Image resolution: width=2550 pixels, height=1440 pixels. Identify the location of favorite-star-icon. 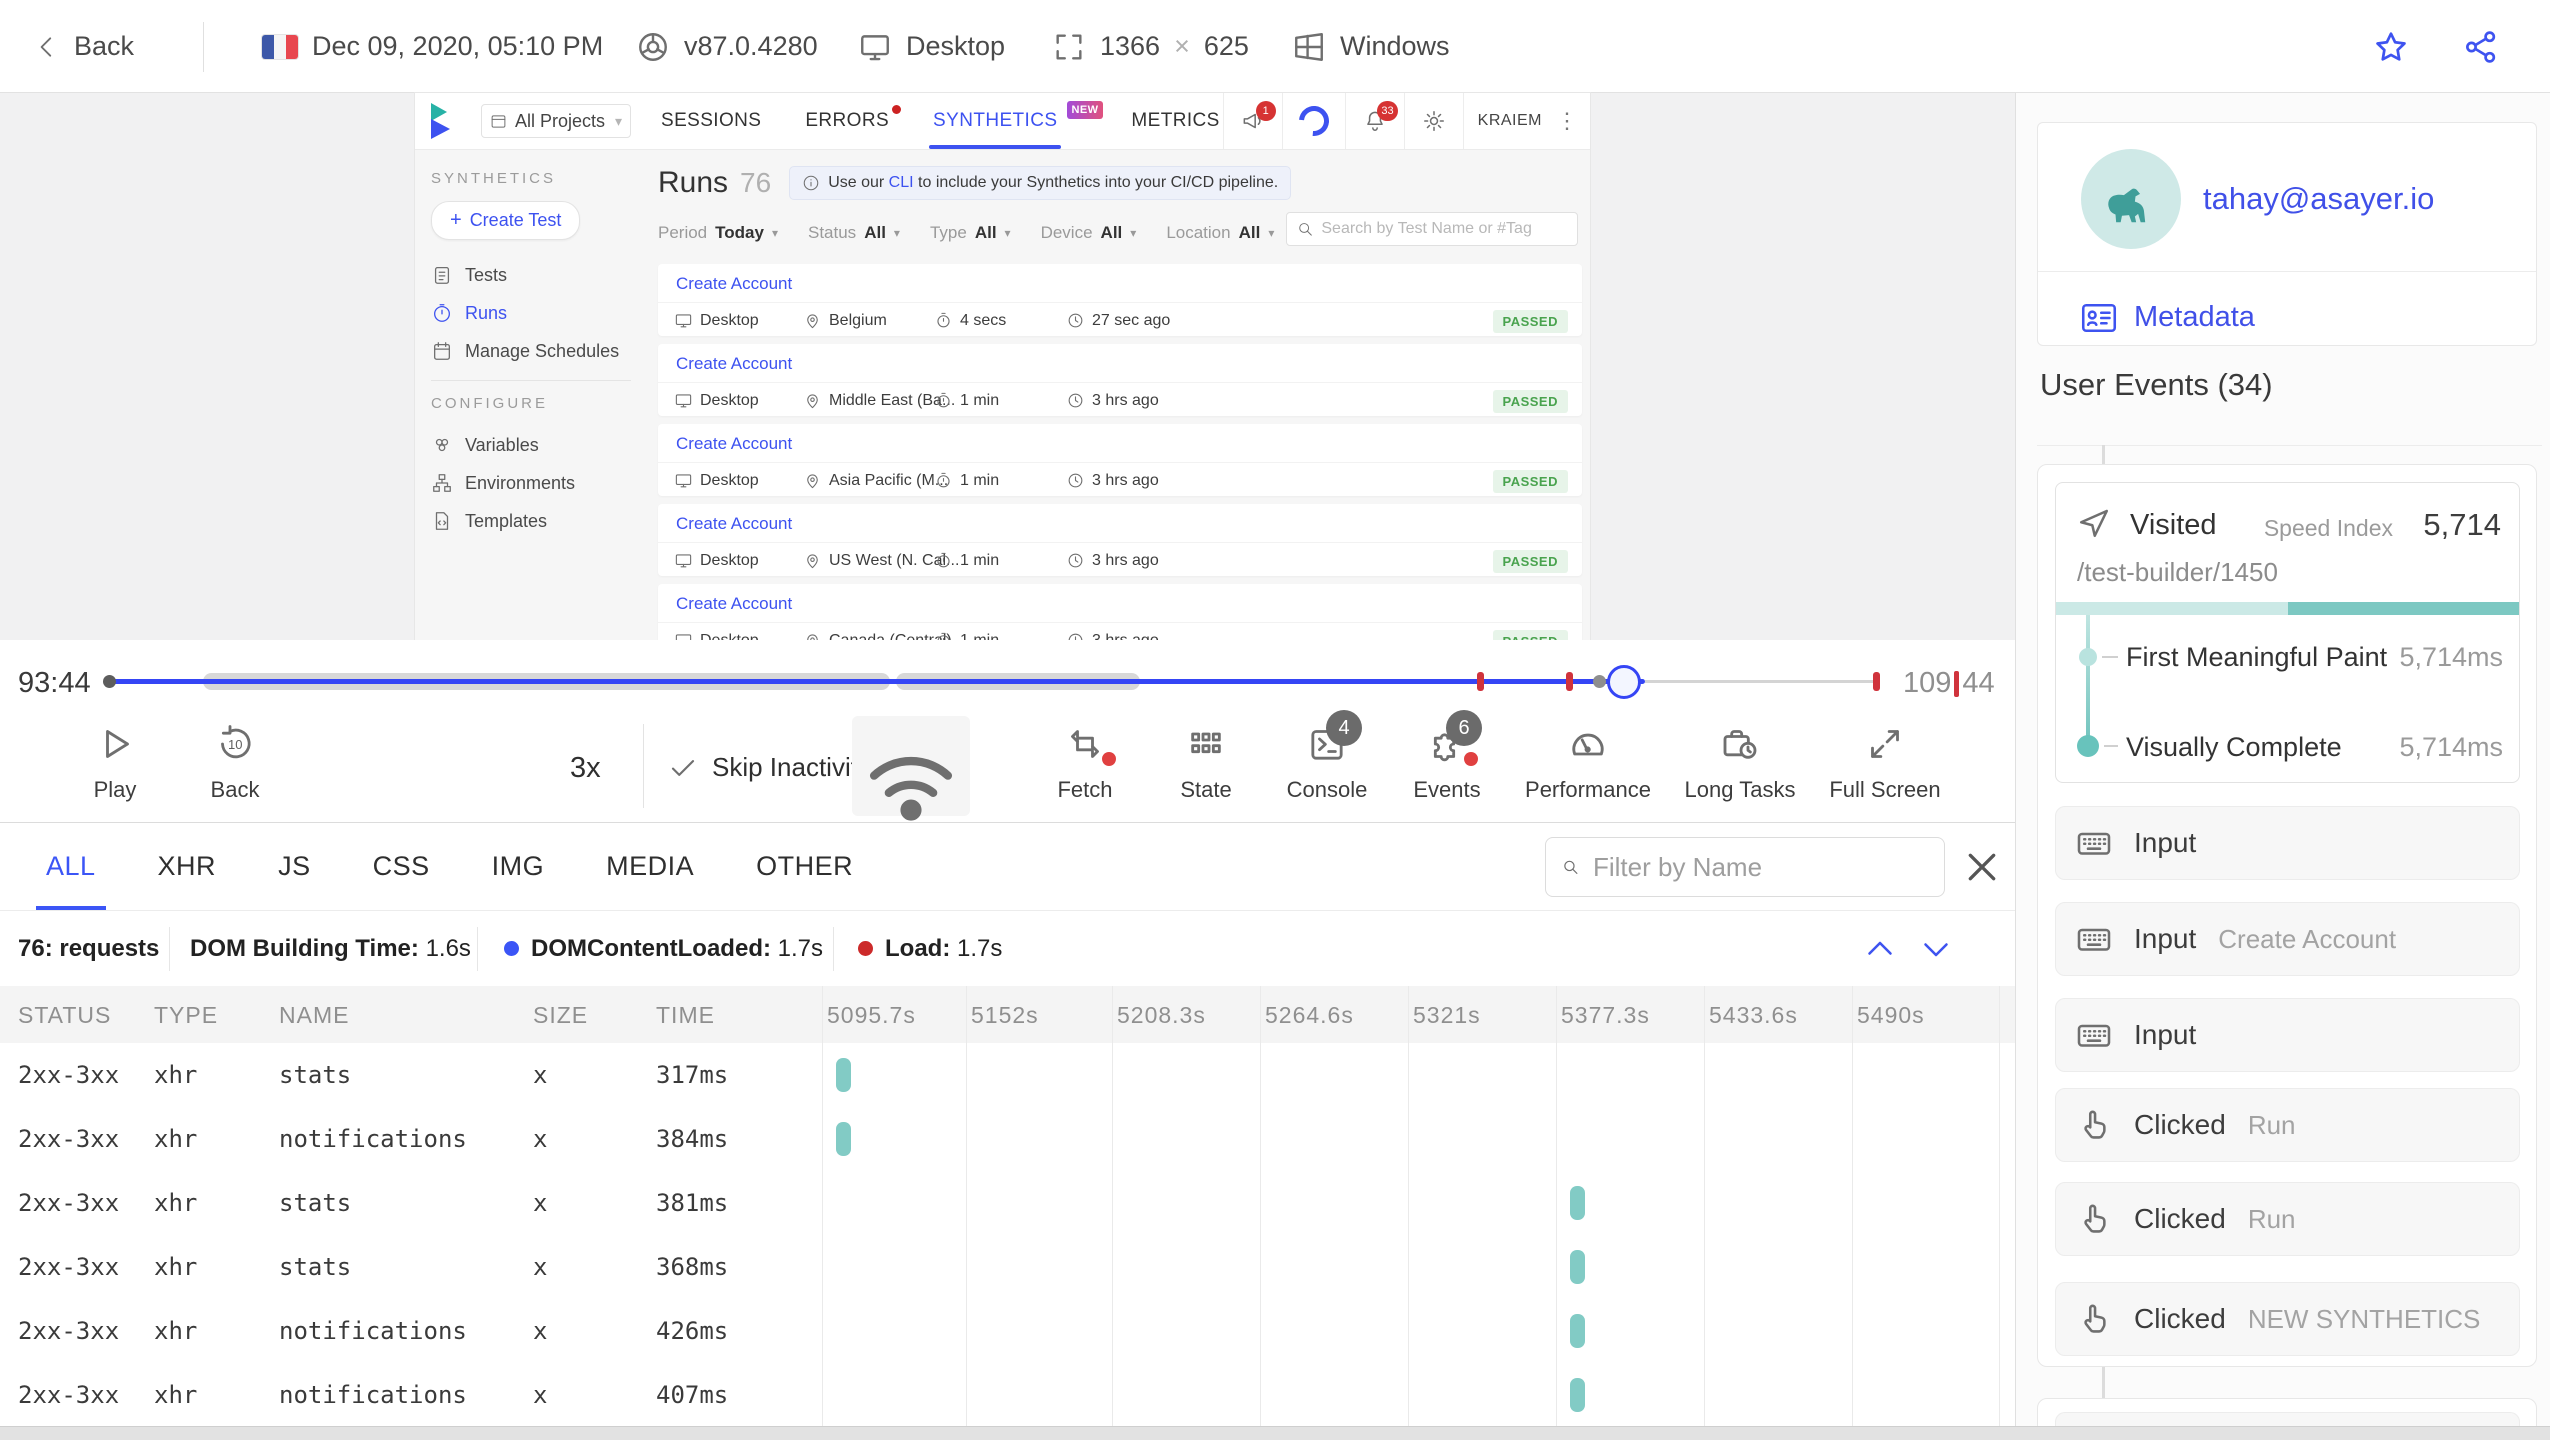
(2391, 47).